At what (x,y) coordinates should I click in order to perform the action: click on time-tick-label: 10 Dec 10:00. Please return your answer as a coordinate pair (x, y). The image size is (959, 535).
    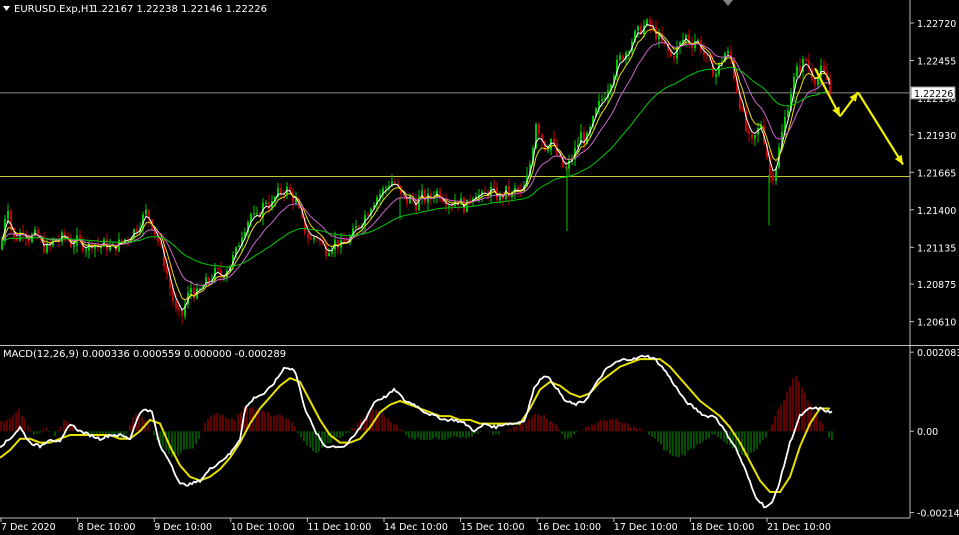
    Looking at the image, I should click on (263, 527).